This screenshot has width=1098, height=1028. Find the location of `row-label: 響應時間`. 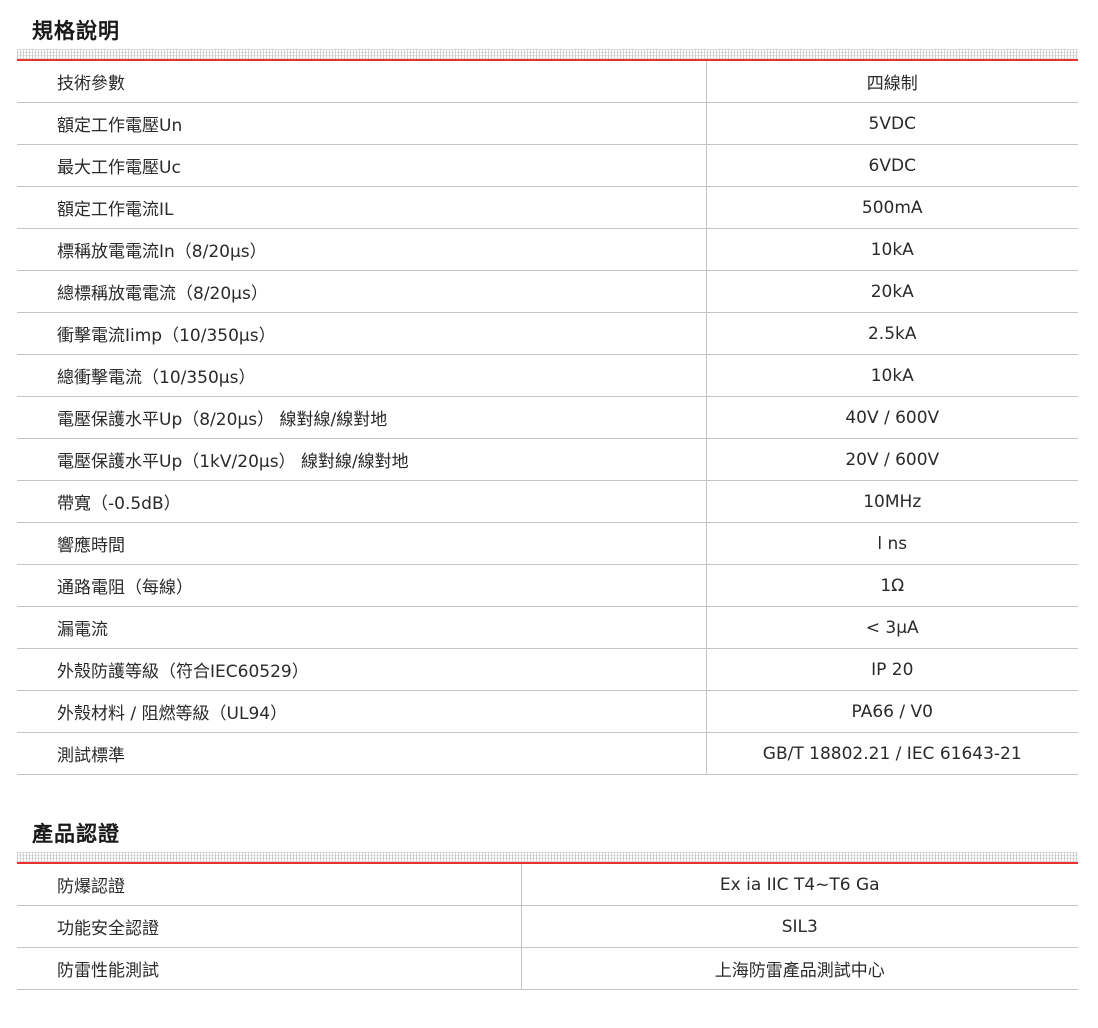

row-label: 響應時間 is located at coordinates (361, 543).